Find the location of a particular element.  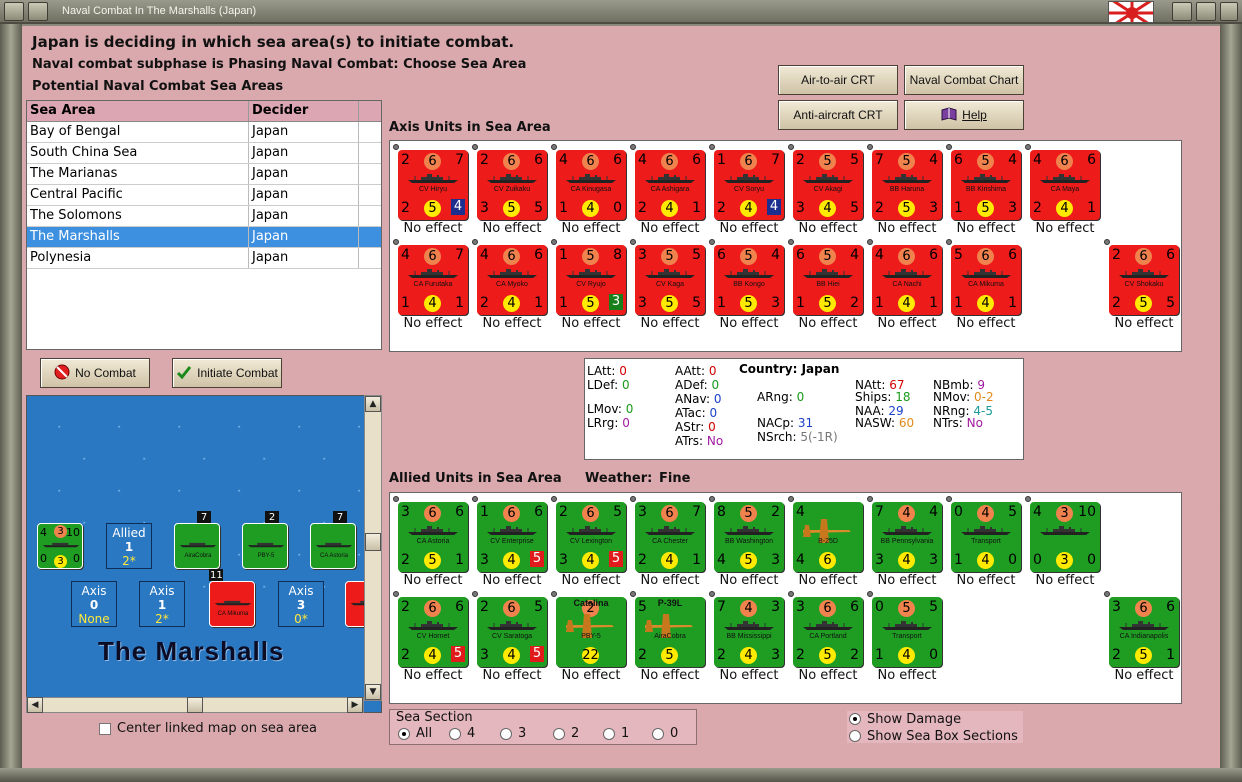

unit-counter: 4 6 6 CA Ashigara 2 4 1 is located at coordinates (667, 182).